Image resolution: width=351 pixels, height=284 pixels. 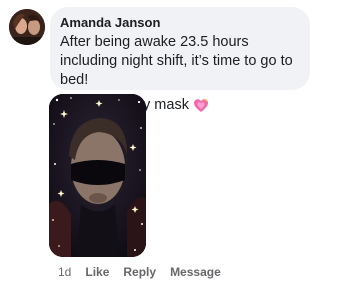 I want to click on message-button: Message, so click(x=195, y=272).